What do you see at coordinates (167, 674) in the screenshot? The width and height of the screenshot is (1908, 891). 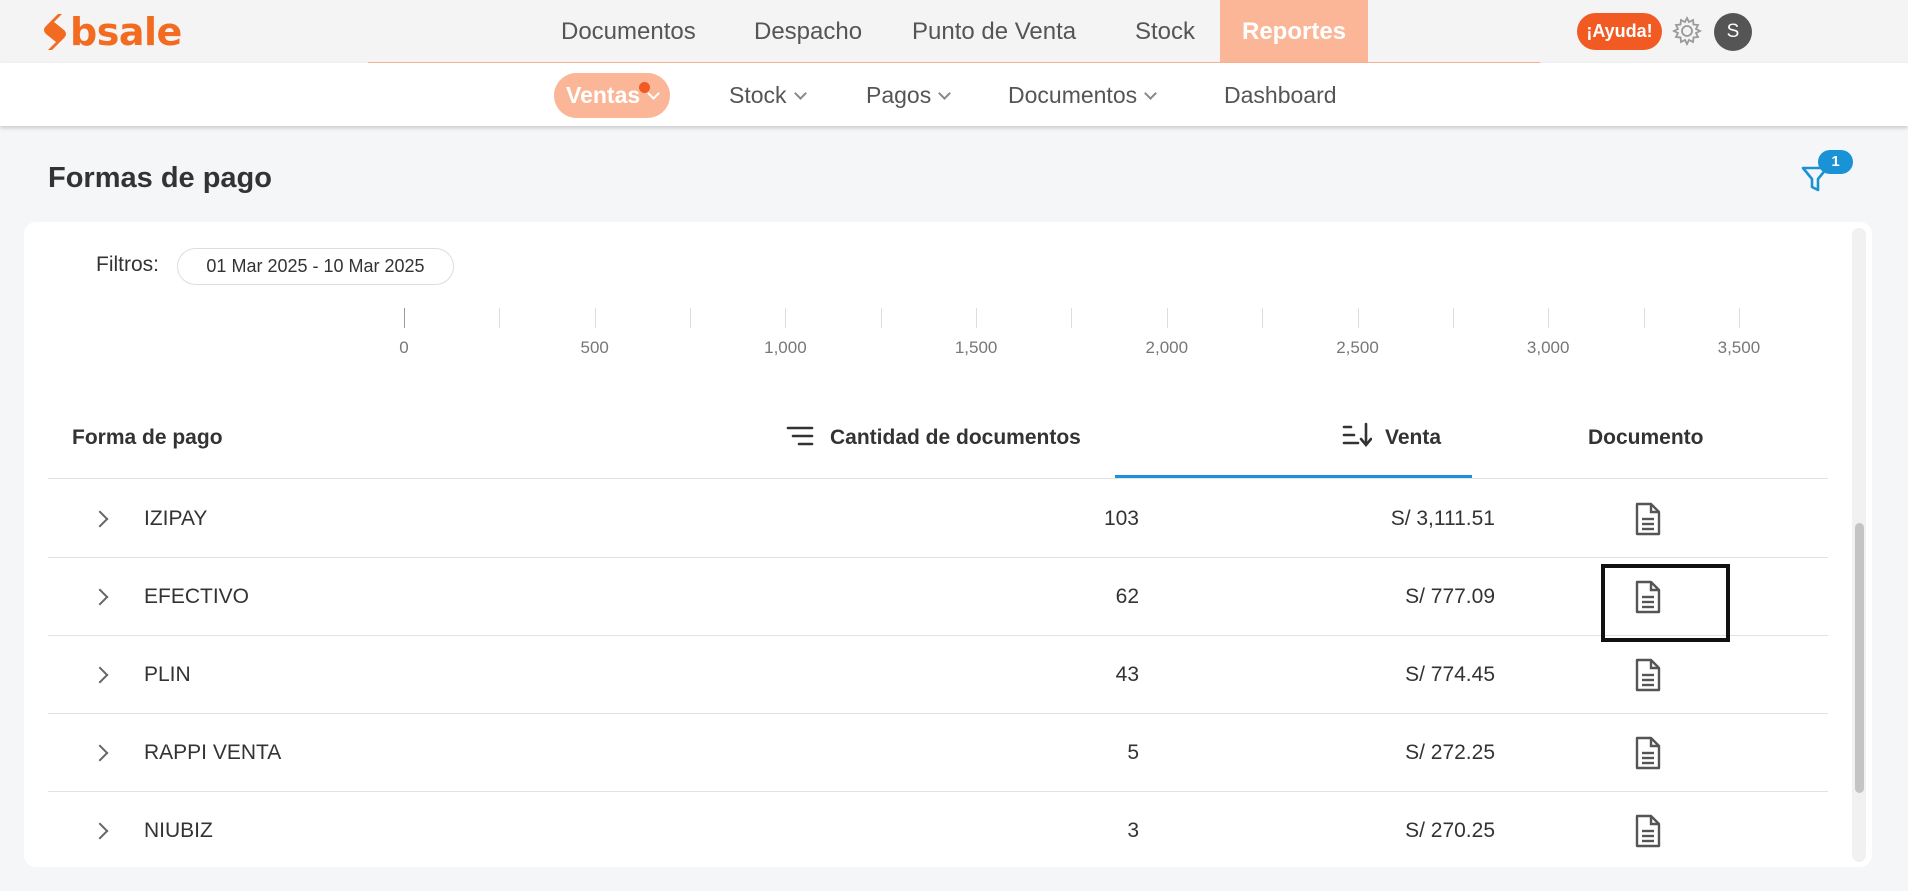 I see `row-payment-method: PLIN` at bounding box center [167, 674].